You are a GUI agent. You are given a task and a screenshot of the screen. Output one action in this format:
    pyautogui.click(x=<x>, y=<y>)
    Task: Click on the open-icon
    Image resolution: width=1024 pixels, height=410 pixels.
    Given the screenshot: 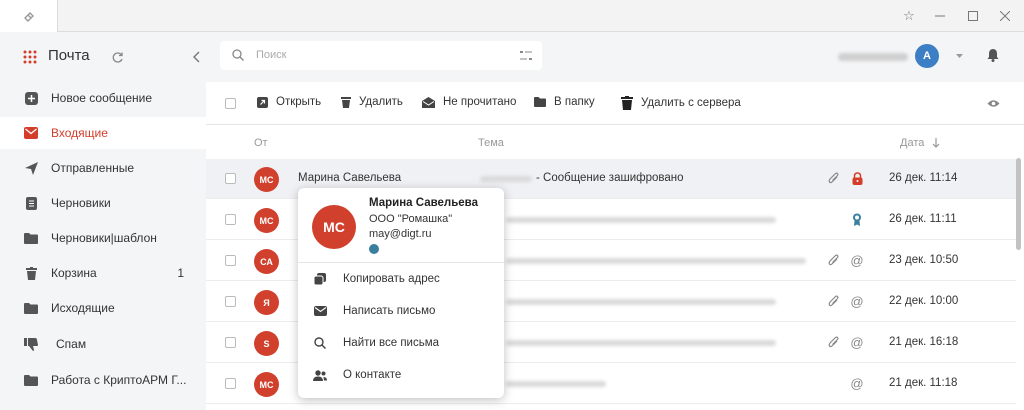 What is the action you would take?
    pyautogui.click(x=262, y=102)
    